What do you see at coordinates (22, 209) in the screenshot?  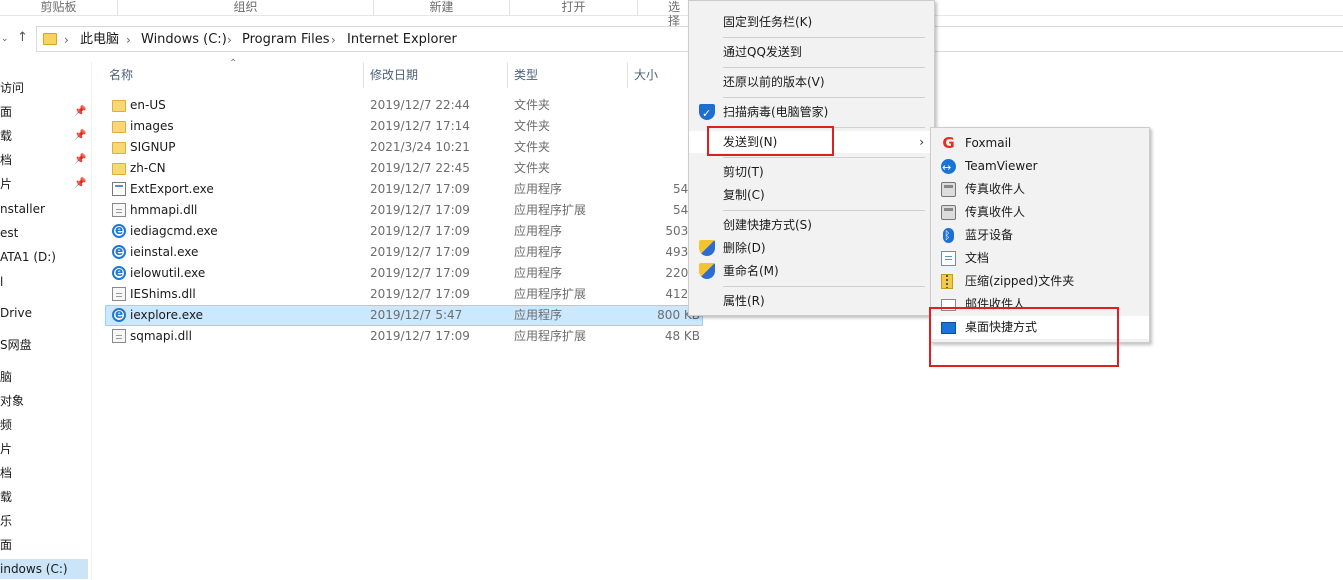 I see `sidebar-item-installer: nstaller` at bounding box center [22, 209].